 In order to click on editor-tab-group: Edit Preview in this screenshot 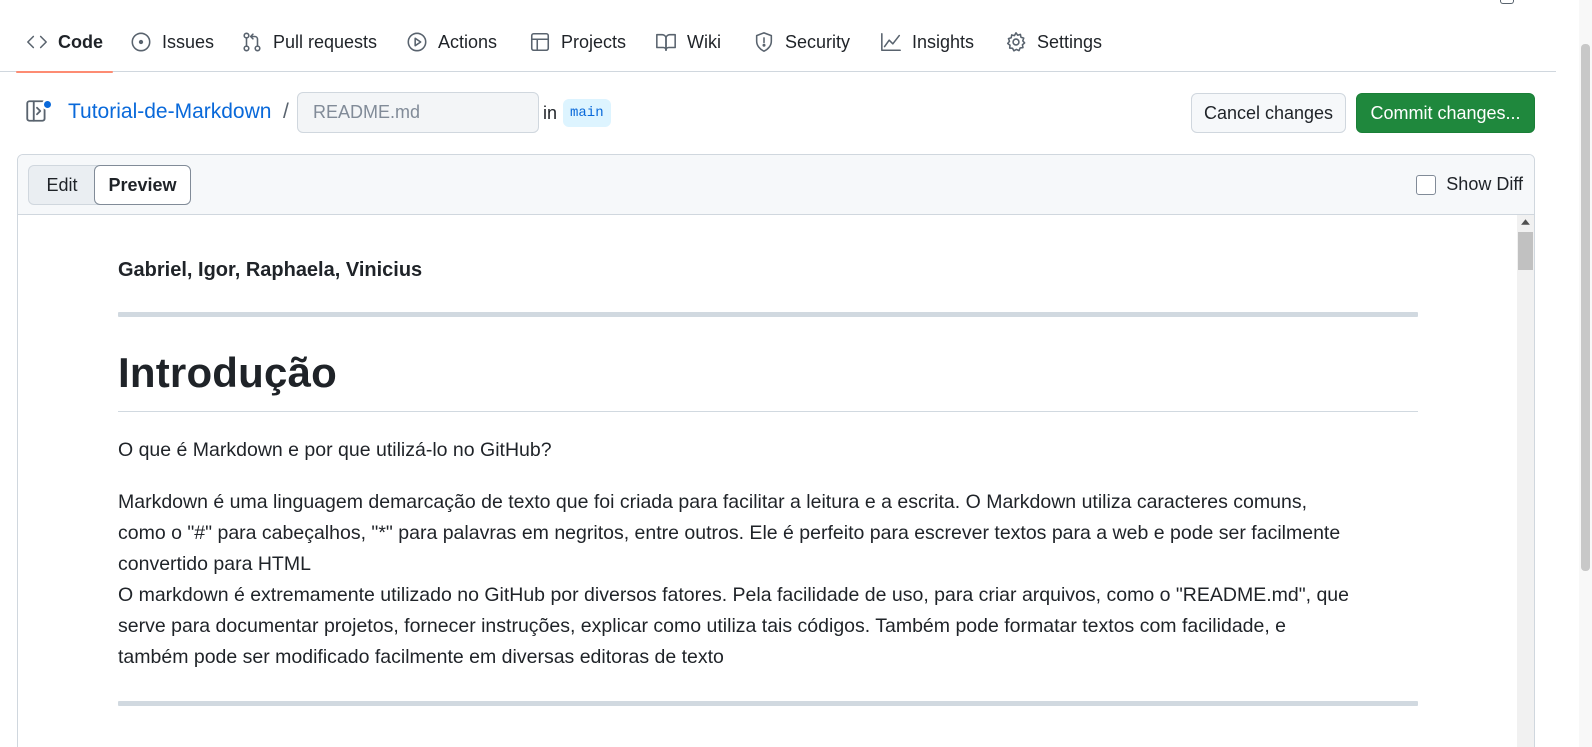, I will do `click(109, 185)`.